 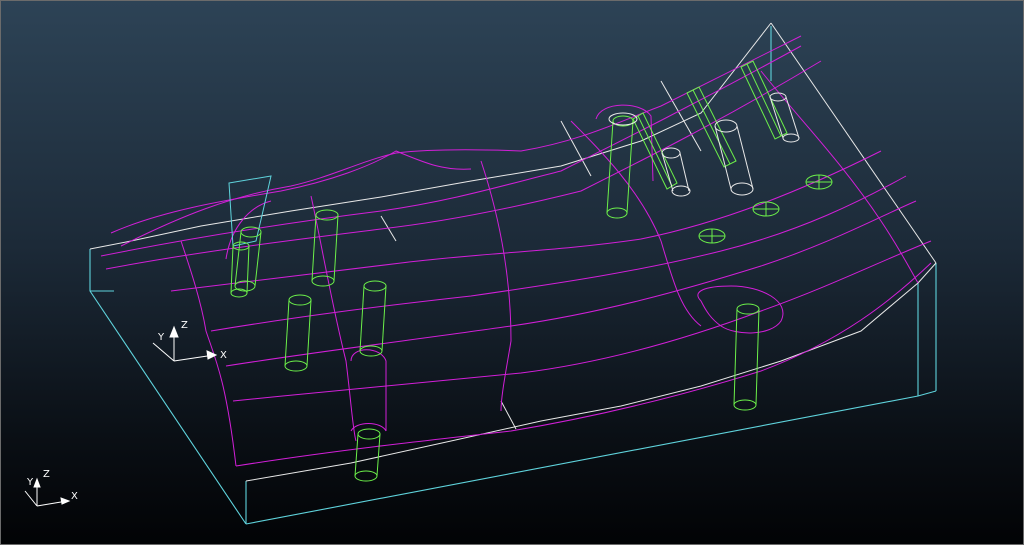 I want to click on left-bracket, so click(x=250, y=211).